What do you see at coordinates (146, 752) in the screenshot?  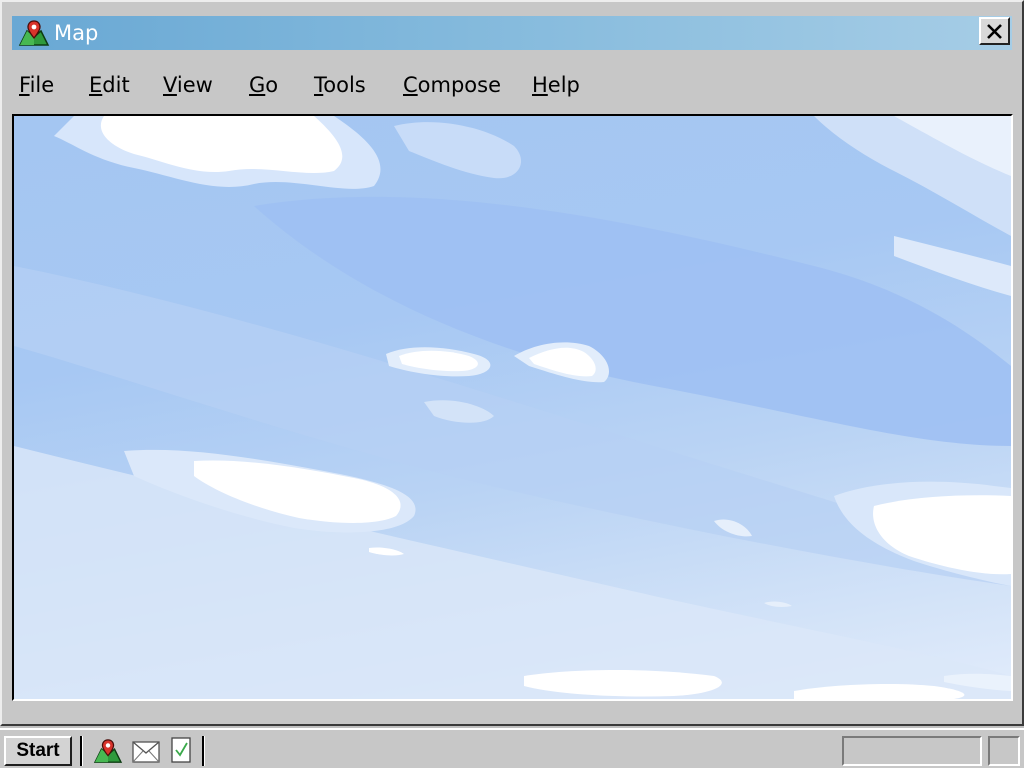 I see `mail-icon` at bounding box center [146, 752].